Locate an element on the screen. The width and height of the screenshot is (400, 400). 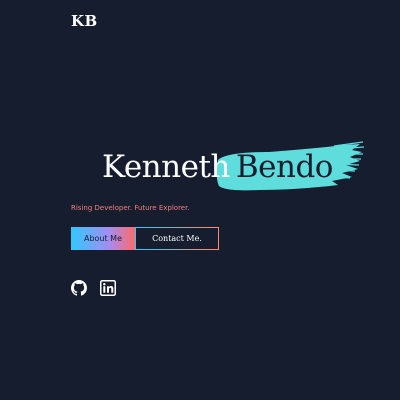
hero-name: Kenneth Bendo is located at coordinates (217, 167).